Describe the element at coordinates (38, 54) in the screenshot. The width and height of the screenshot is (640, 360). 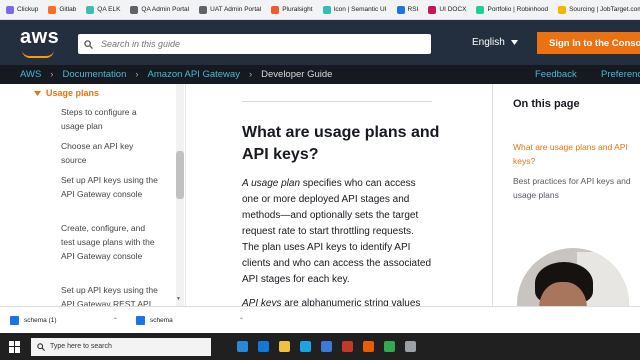
I see `aws-logo-smile` at that location.